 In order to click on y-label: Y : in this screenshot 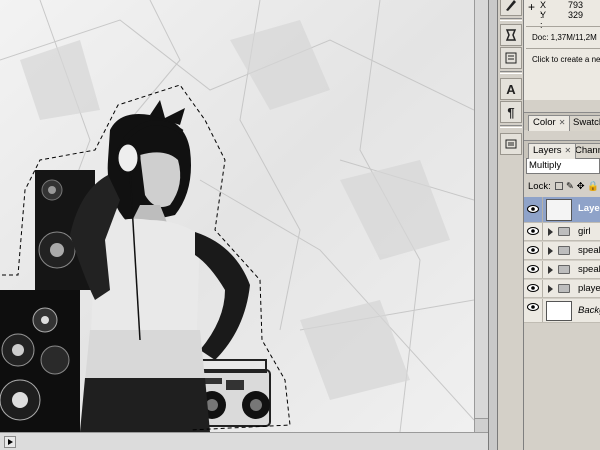, I will do `click(543, 20)`.